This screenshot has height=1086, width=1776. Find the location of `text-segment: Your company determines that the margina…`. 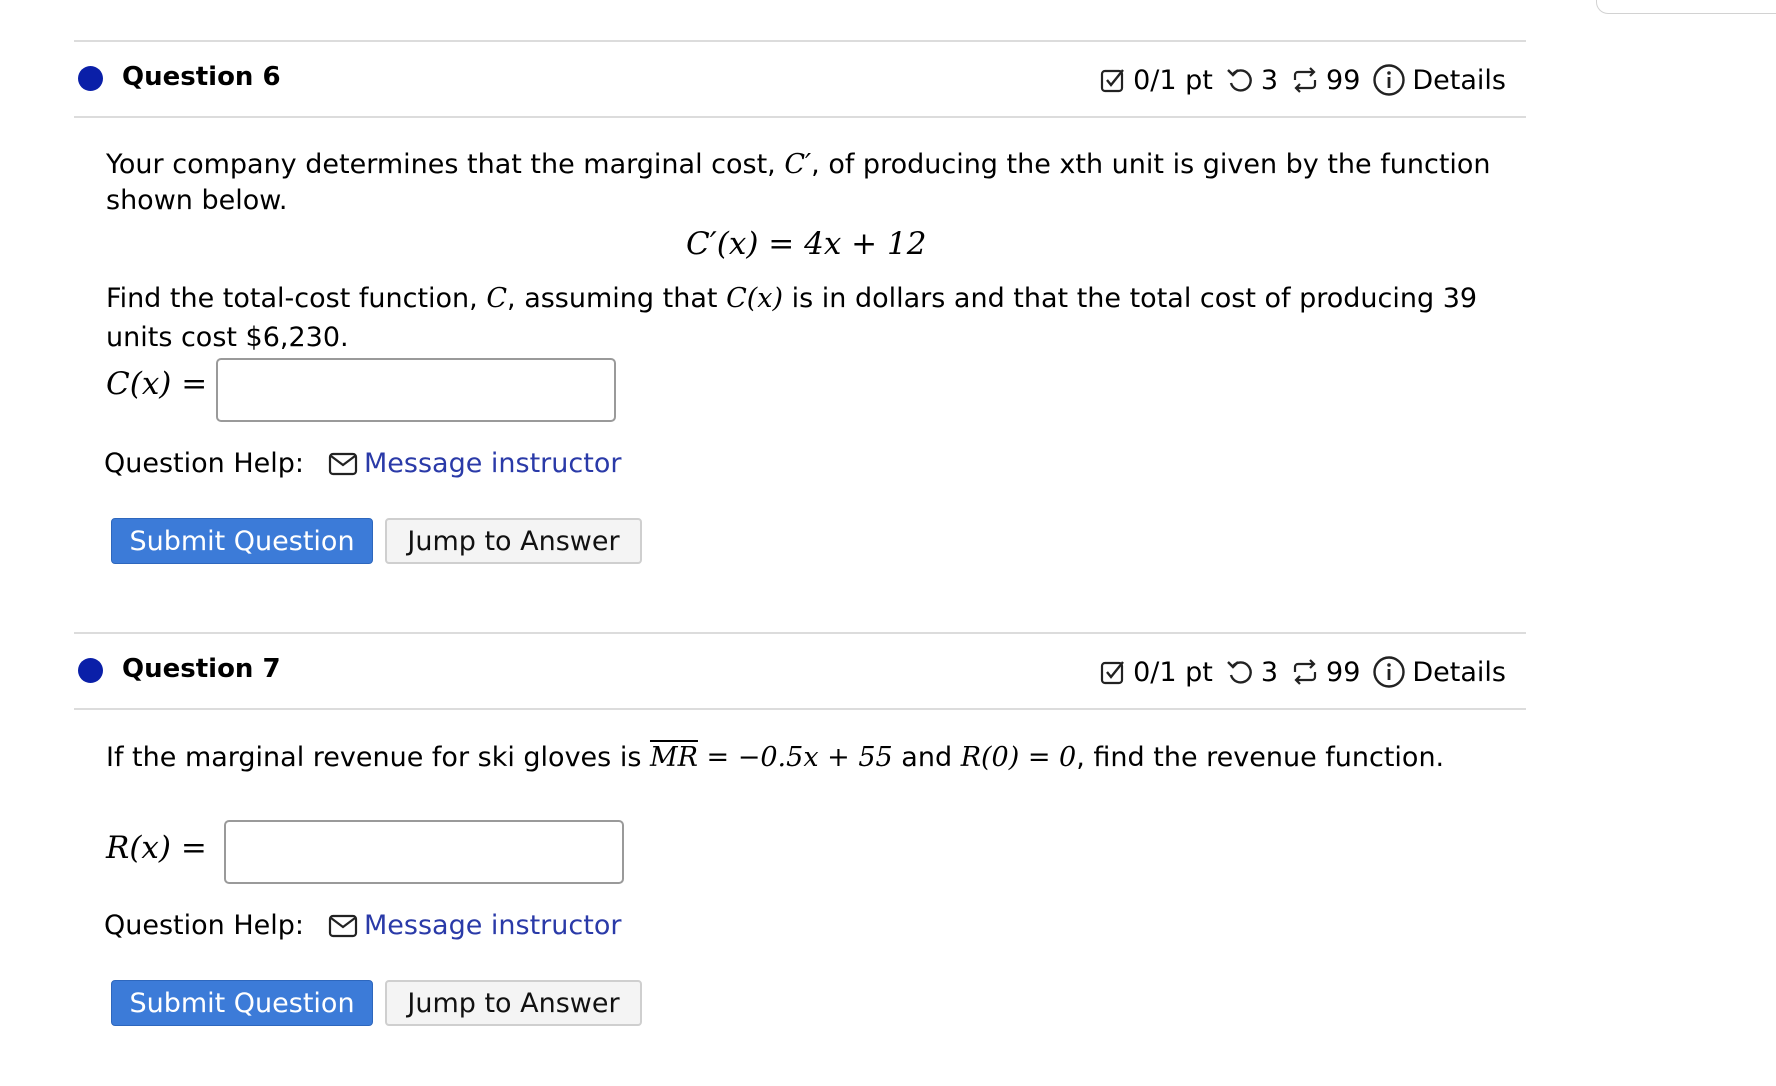

text-segment: Your company determines that the margina… is located at coordinates (441, 164).